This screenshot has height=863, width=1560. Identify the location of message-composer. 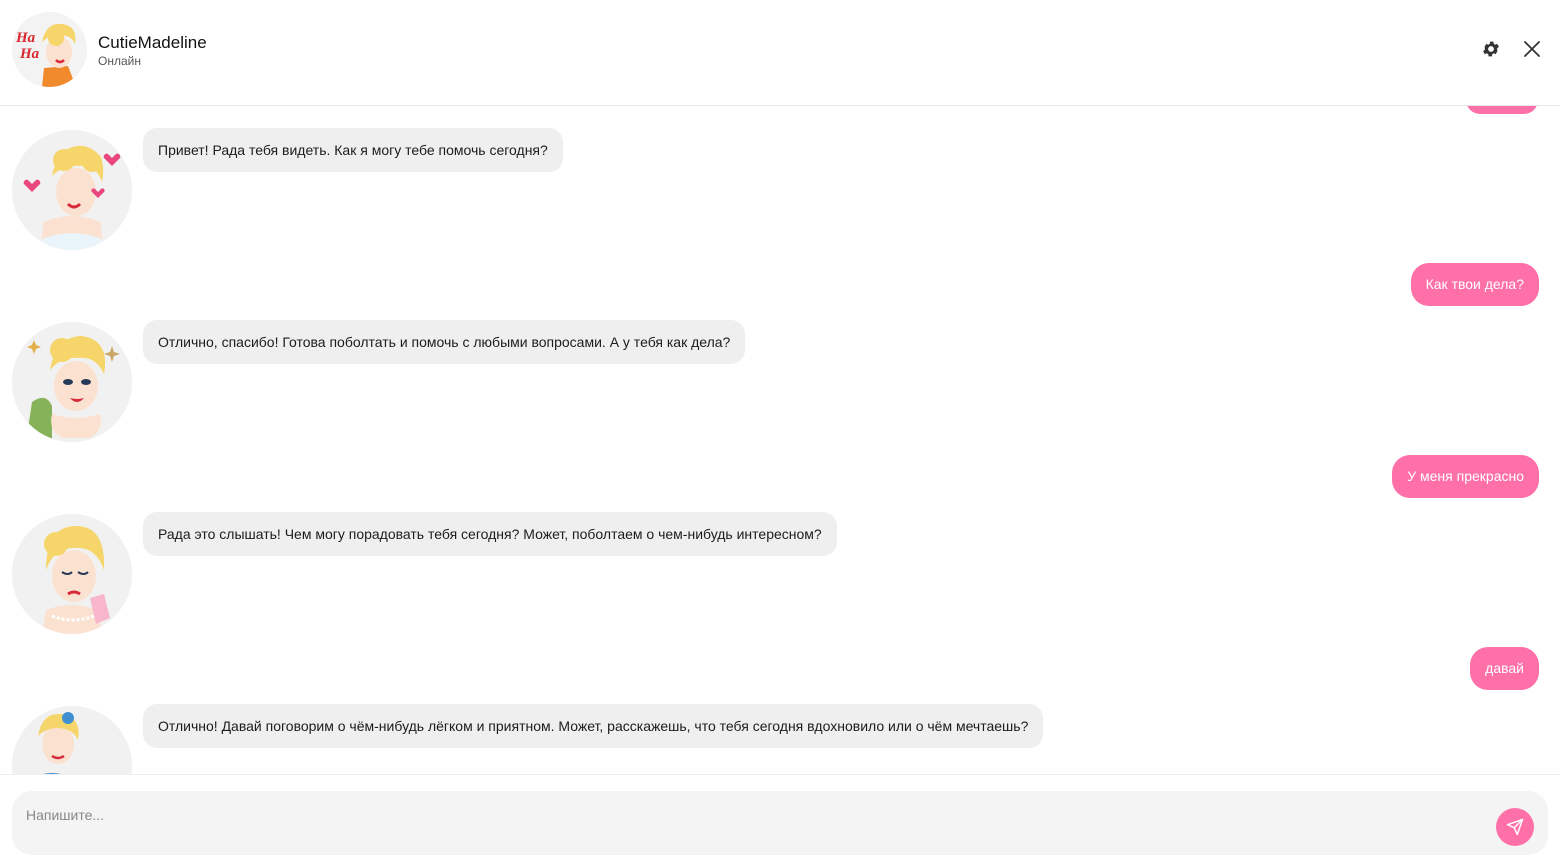
(780, 818).